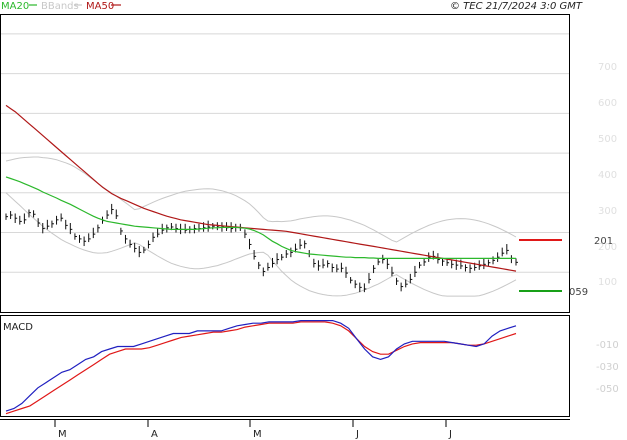 The height and width of the screenshot is (440, 627). What do you see at coordinates (607, 211) in the screenshot?
I see `price-tick: 300` at bounding box center [607, 211].